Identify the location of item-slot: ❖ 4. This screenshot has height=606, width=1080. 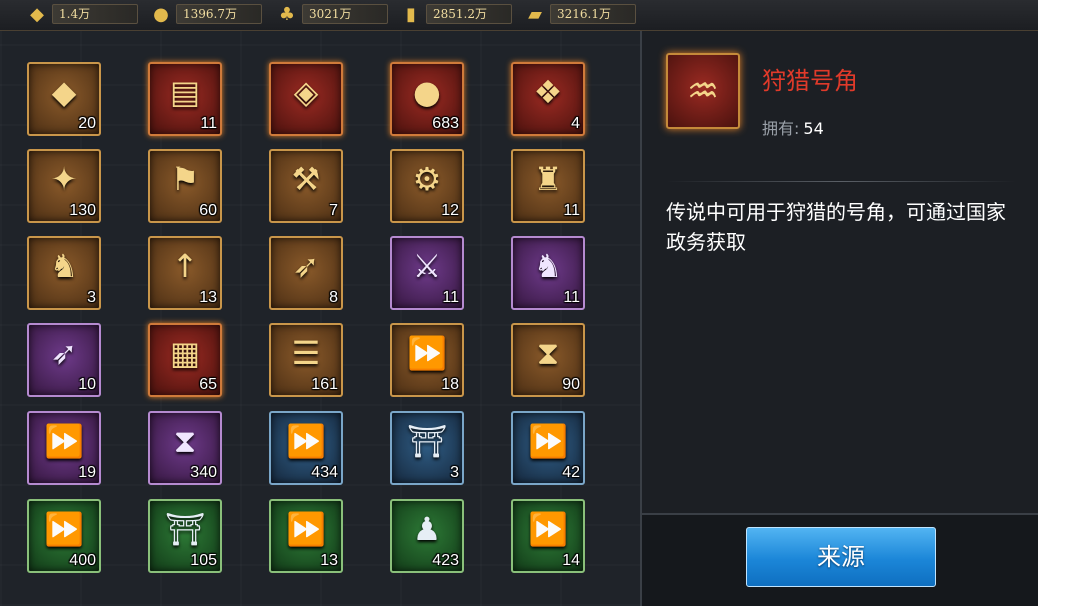
(548, 99).